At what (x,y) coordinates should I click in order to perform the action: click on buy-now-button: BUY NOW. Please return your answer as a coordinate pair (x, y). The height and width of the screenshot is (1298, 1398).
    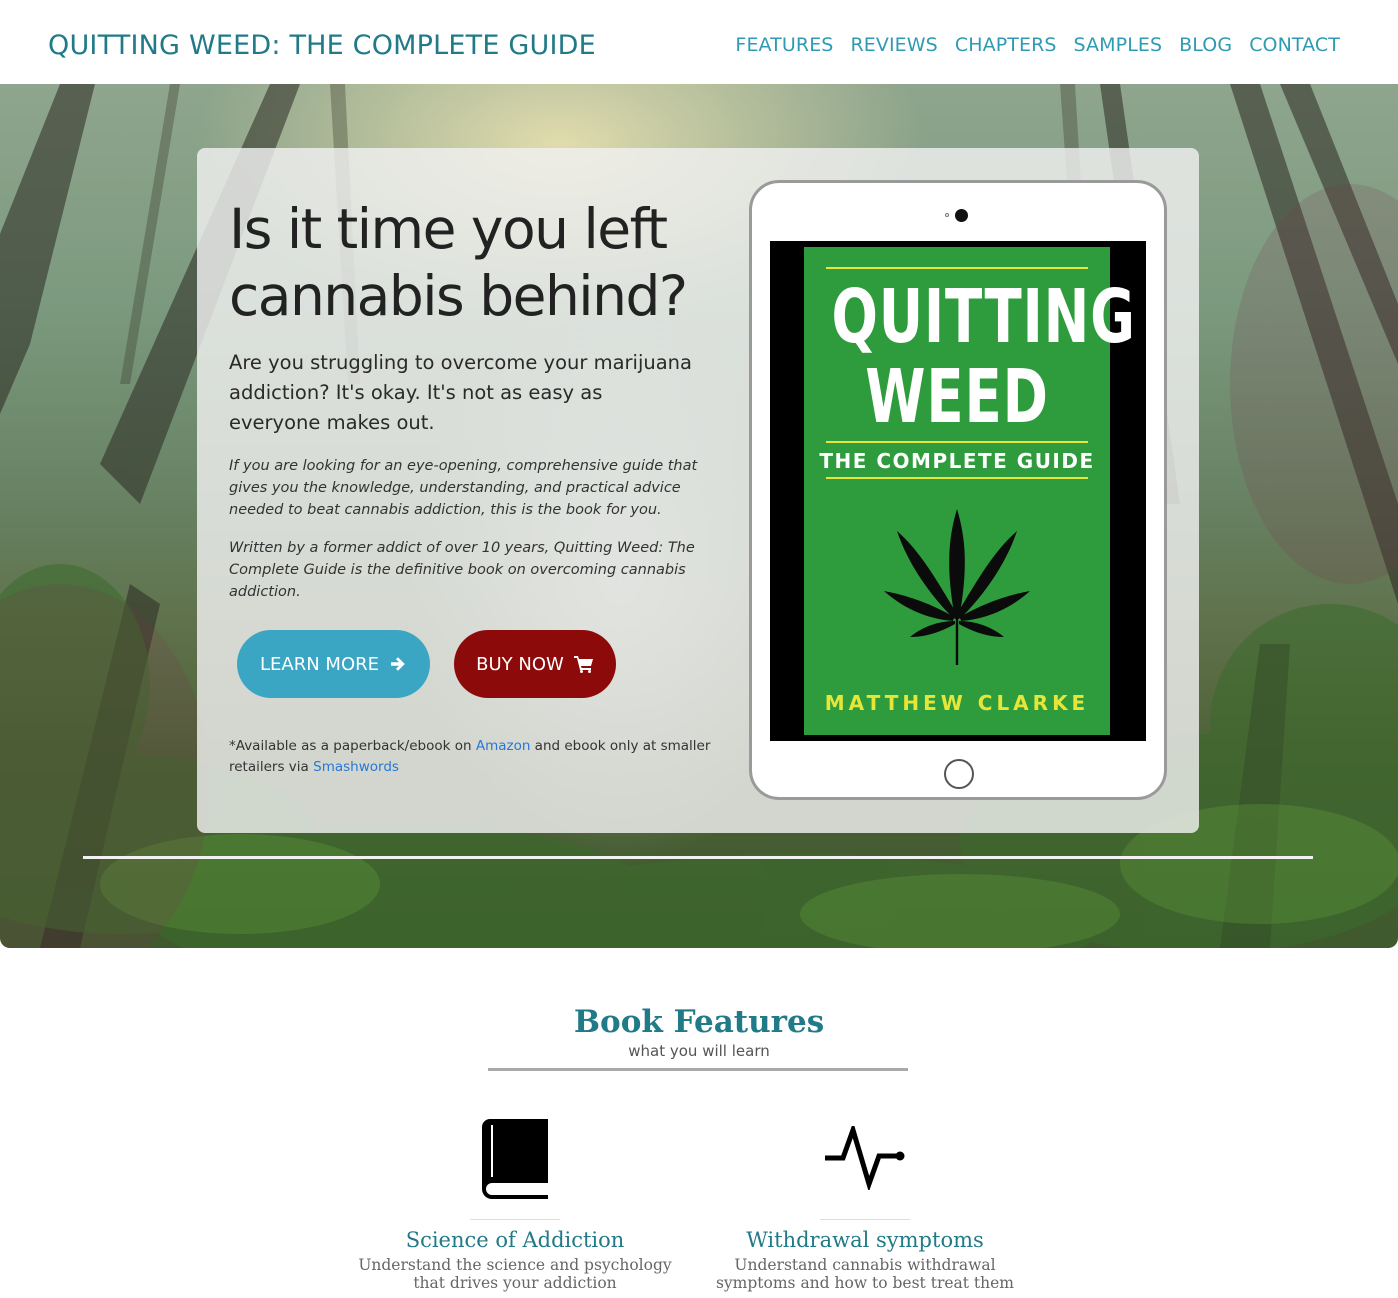
    Looking at the image, I should click on (535, 664).